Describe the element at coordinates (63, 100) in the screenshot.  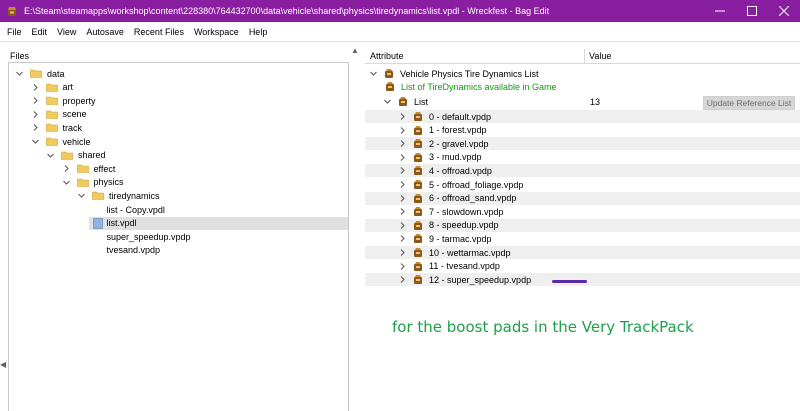
I see `tree-folder: property` at that location.